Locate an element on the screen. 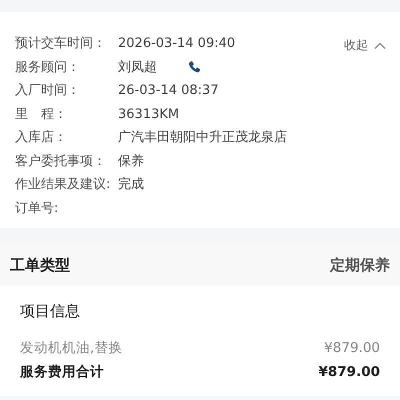  field-label: 入厂时间： is located at coordinates (48, 91).